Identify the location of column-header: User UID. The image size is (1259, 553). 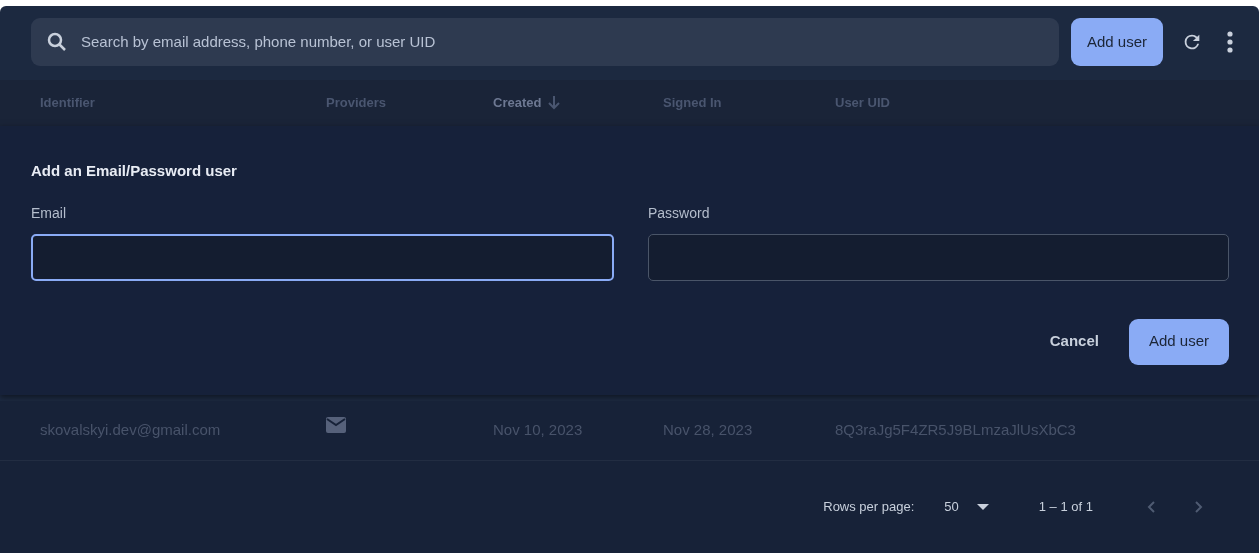
(862, 103).